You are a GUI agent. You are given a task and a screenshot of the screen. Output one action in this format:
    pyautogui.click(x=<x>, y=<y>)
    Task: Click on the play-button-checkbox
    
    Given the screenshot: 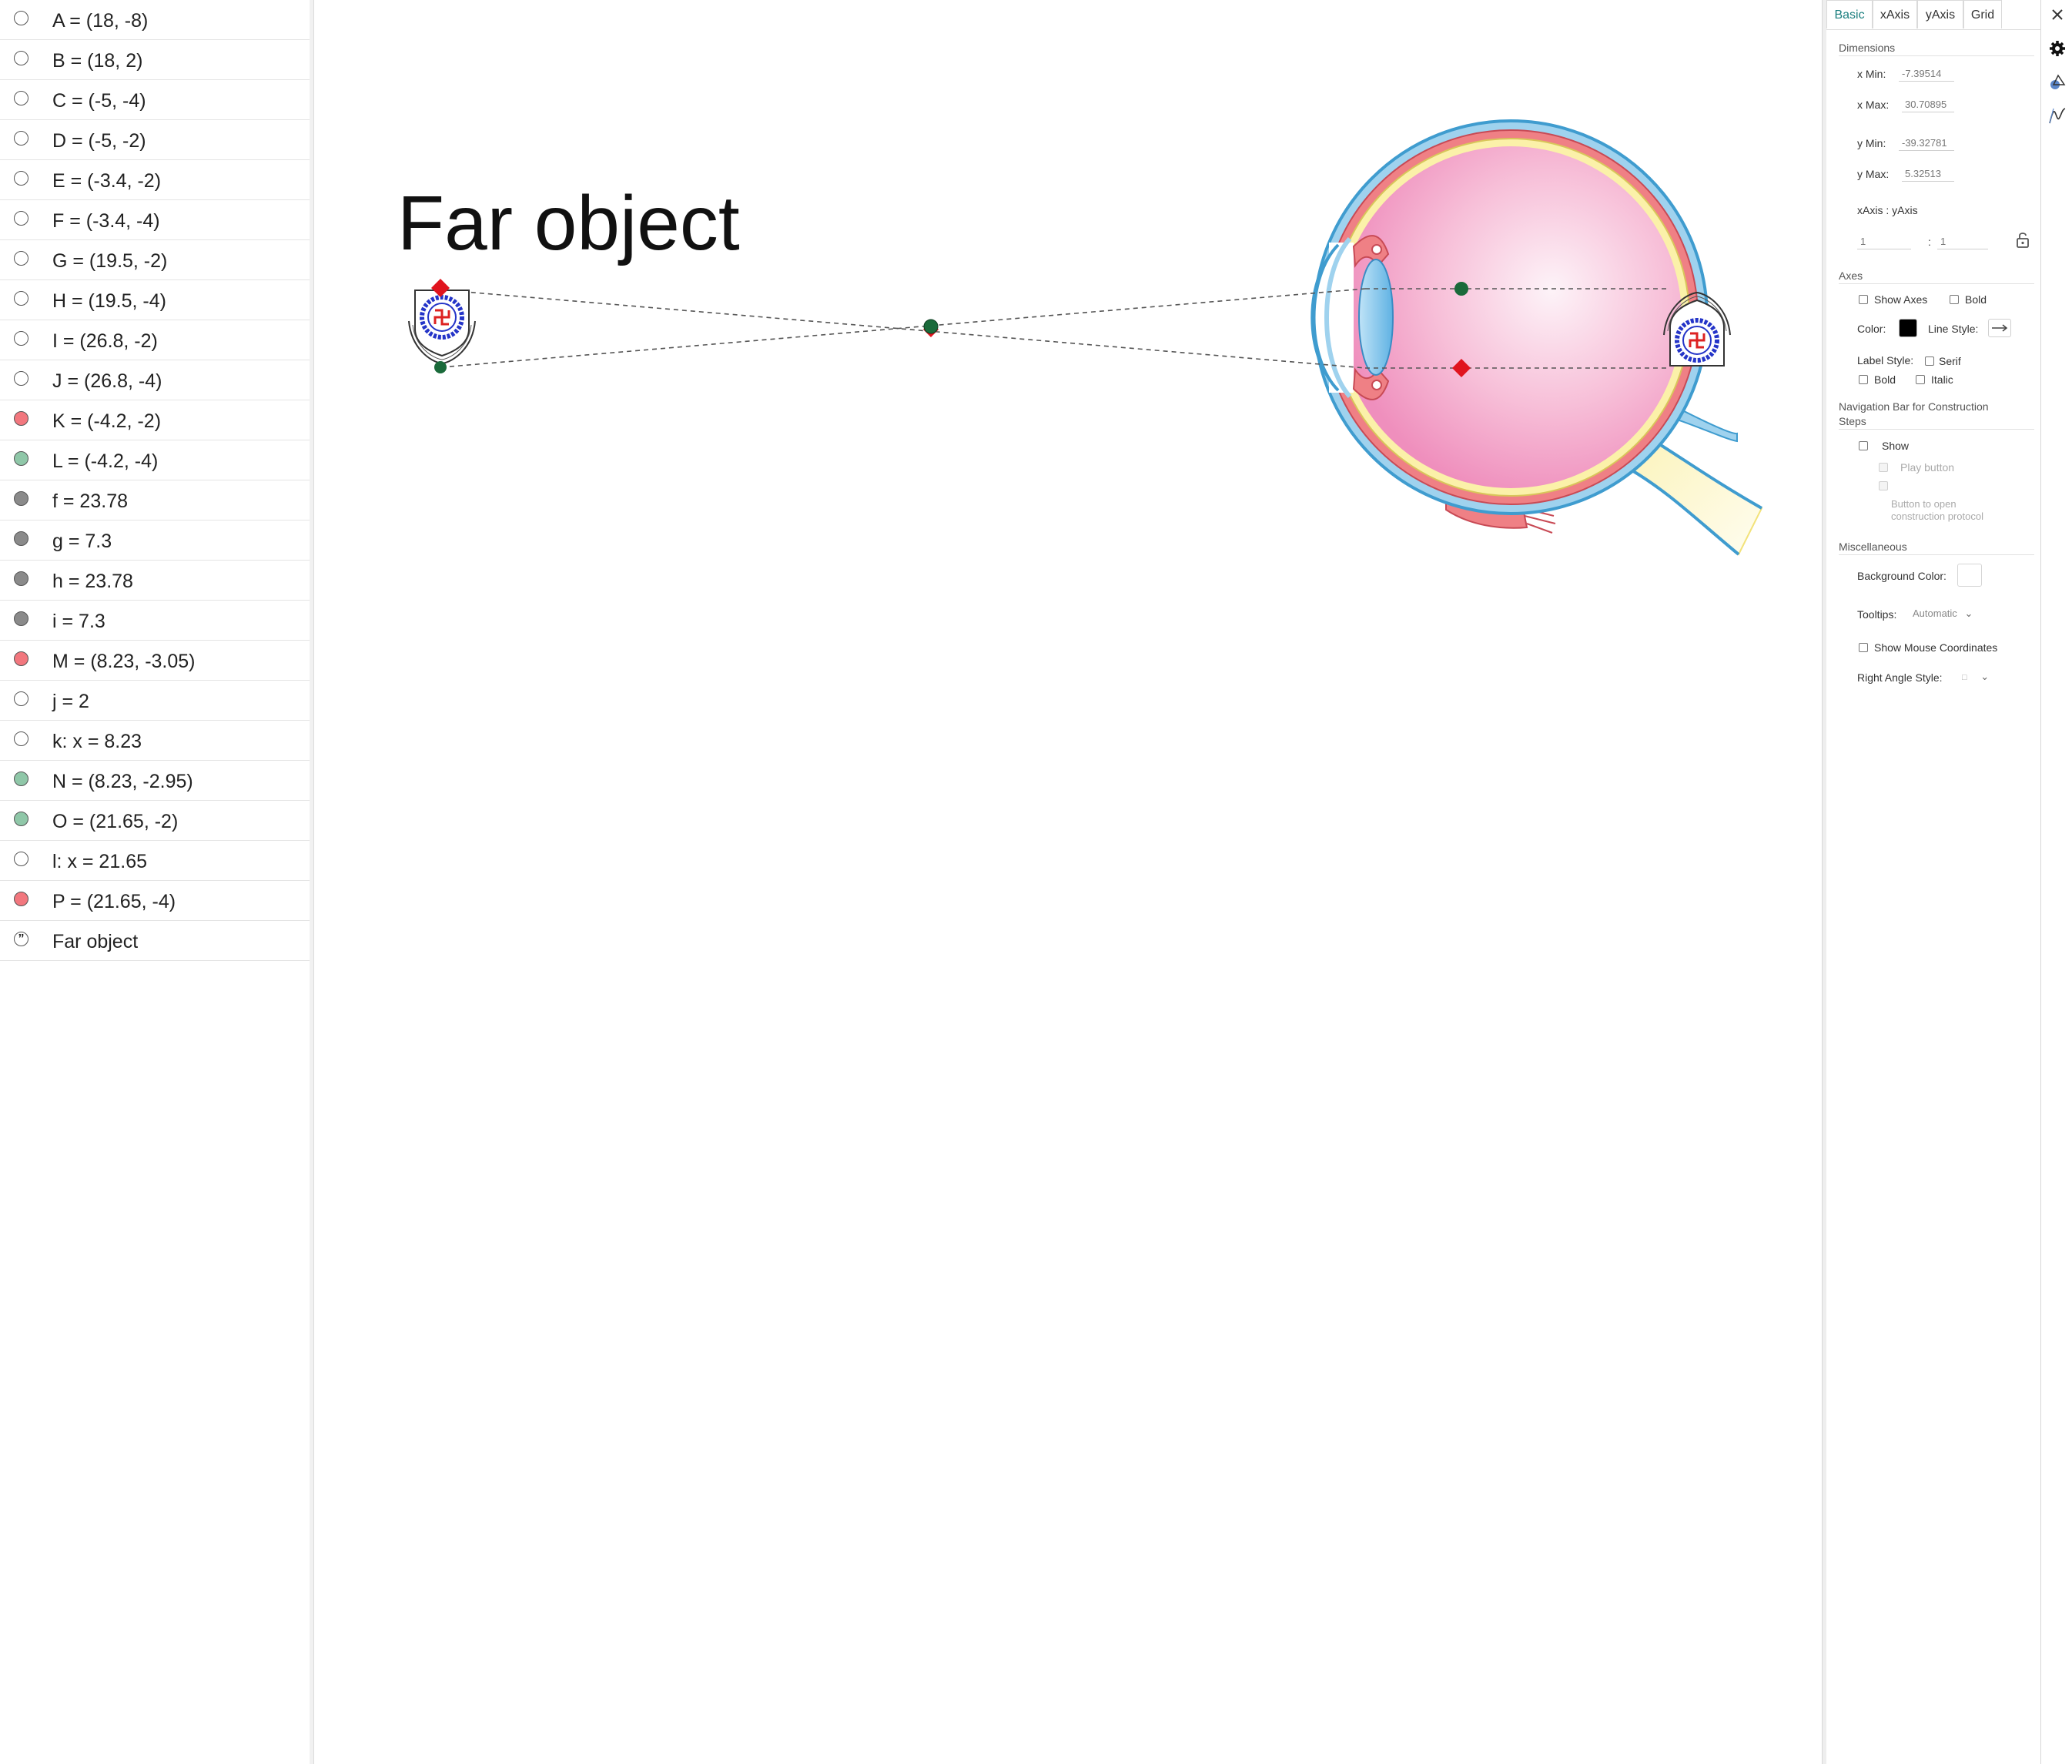 What is the action you would take?
    pyautogui.click(x=1884, y=467)
    